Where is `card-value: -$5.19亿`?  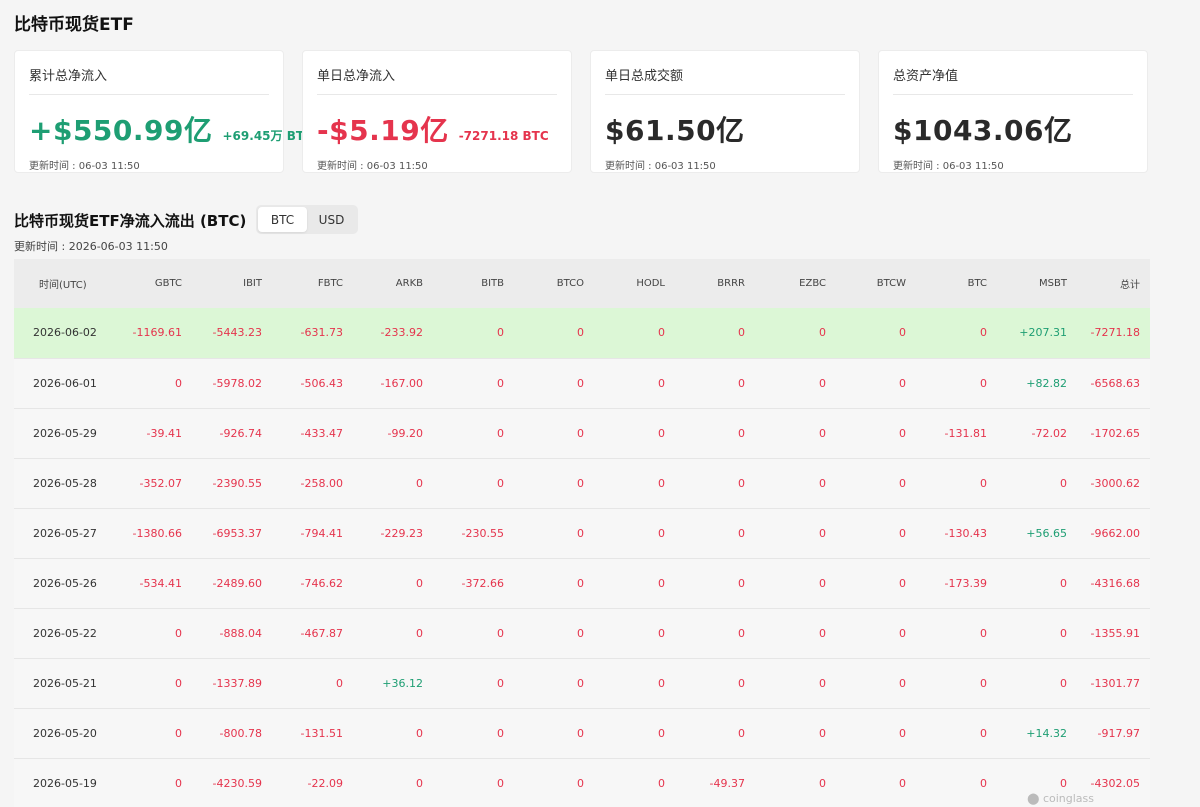
card-value: -$5.19亿 is located at coordinates (383, 130).